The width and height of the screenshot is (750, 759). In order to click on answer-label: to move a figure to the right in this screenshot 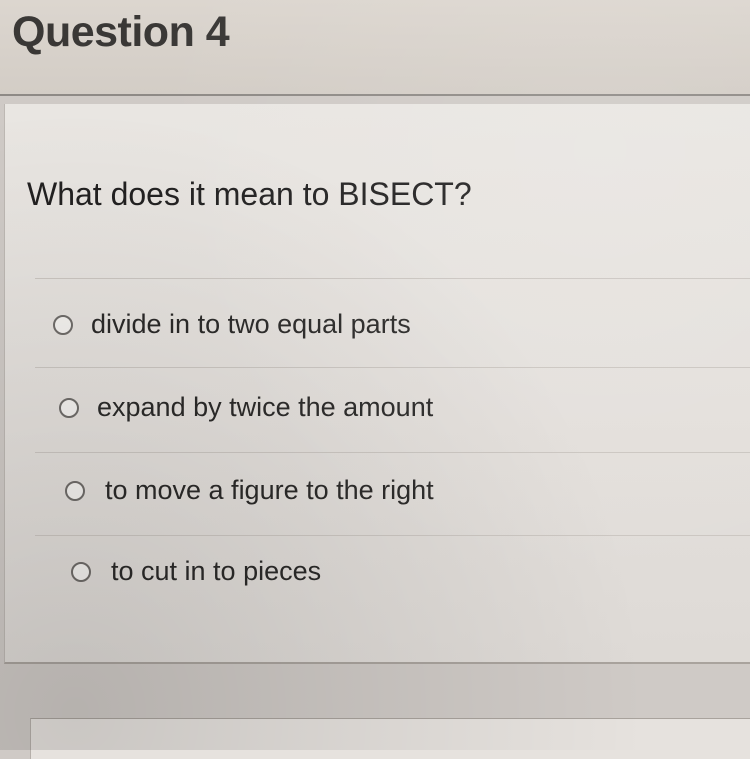, I will do `click(269, 490)`.